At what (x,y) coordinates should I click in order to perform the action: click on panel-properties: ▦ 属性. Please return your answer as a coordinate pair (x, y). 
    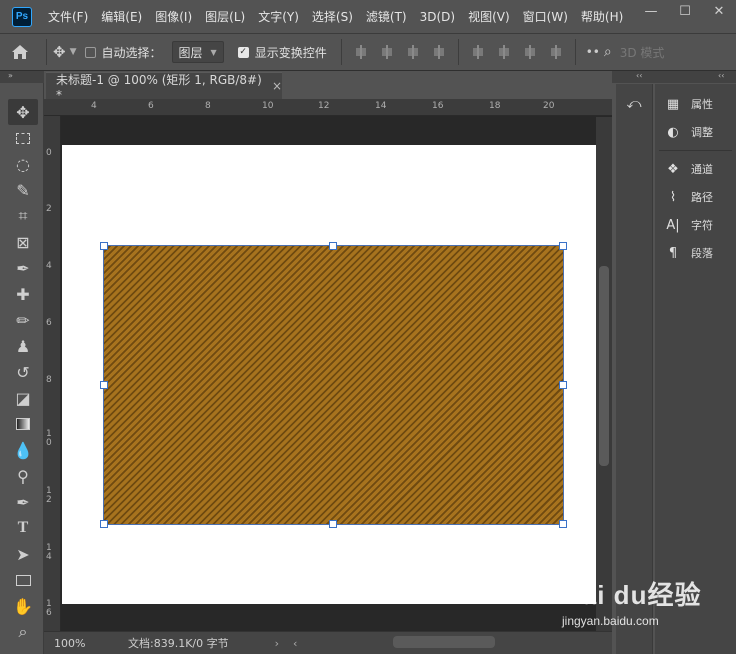
    Looking at the image, I should click on (695, 104).